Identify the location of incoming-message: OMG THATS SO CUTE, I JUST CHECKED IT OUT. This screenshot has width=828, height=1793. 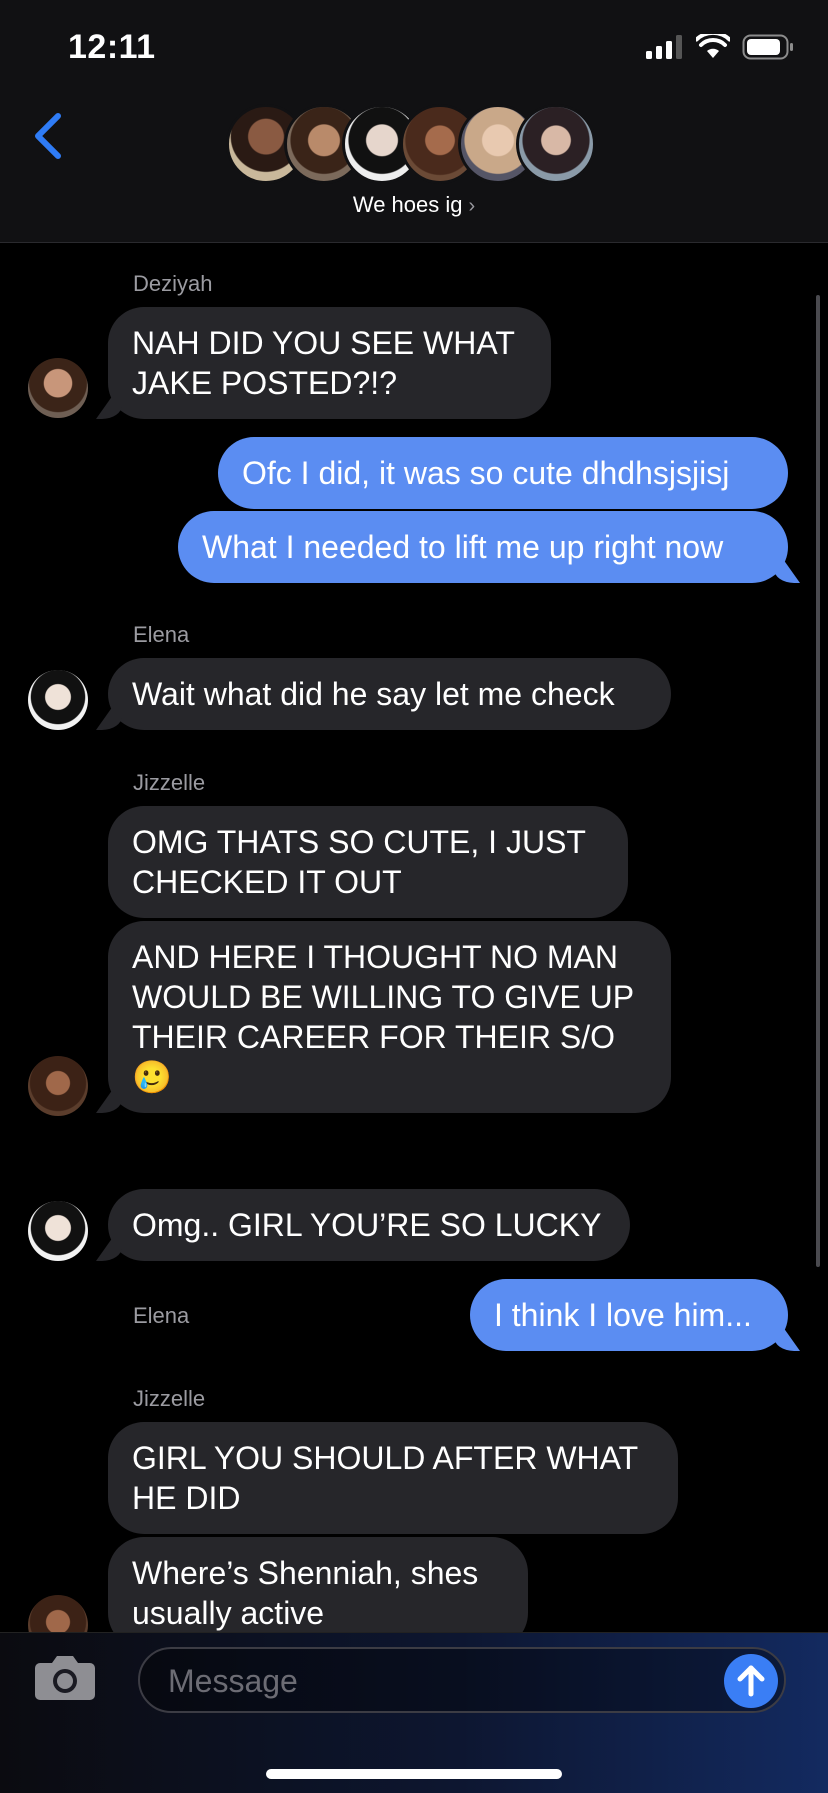
(368, 862).